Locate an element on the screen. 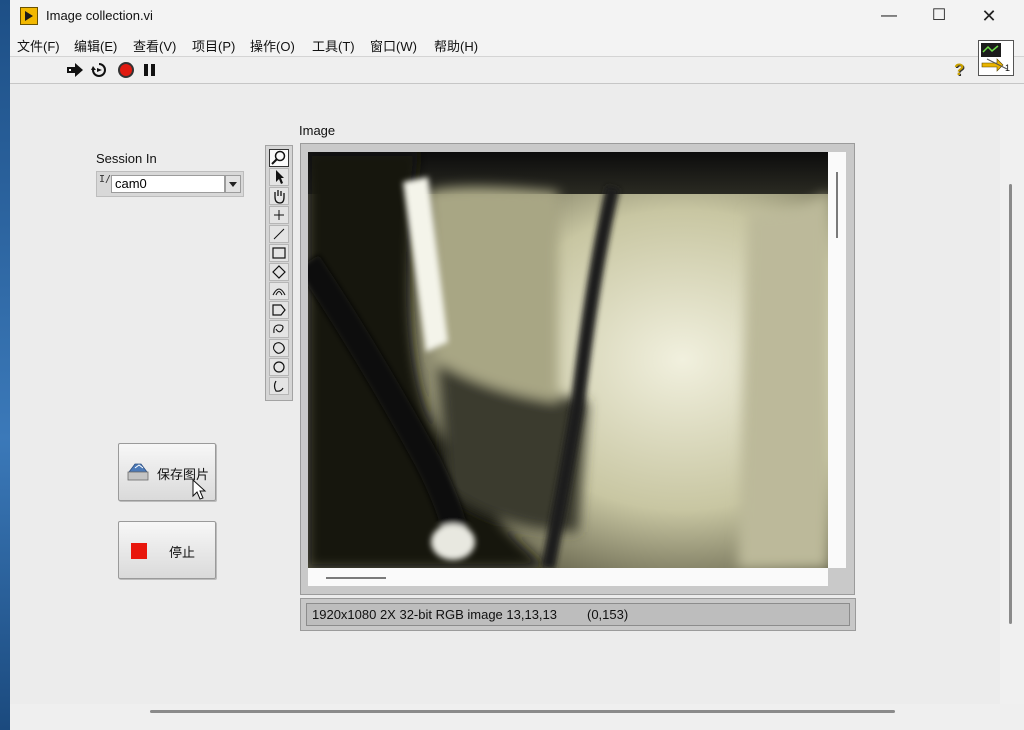 This screenshot has width=1024, height=730. menu-help: 帮助(H) is located at coordinates (456, 45).